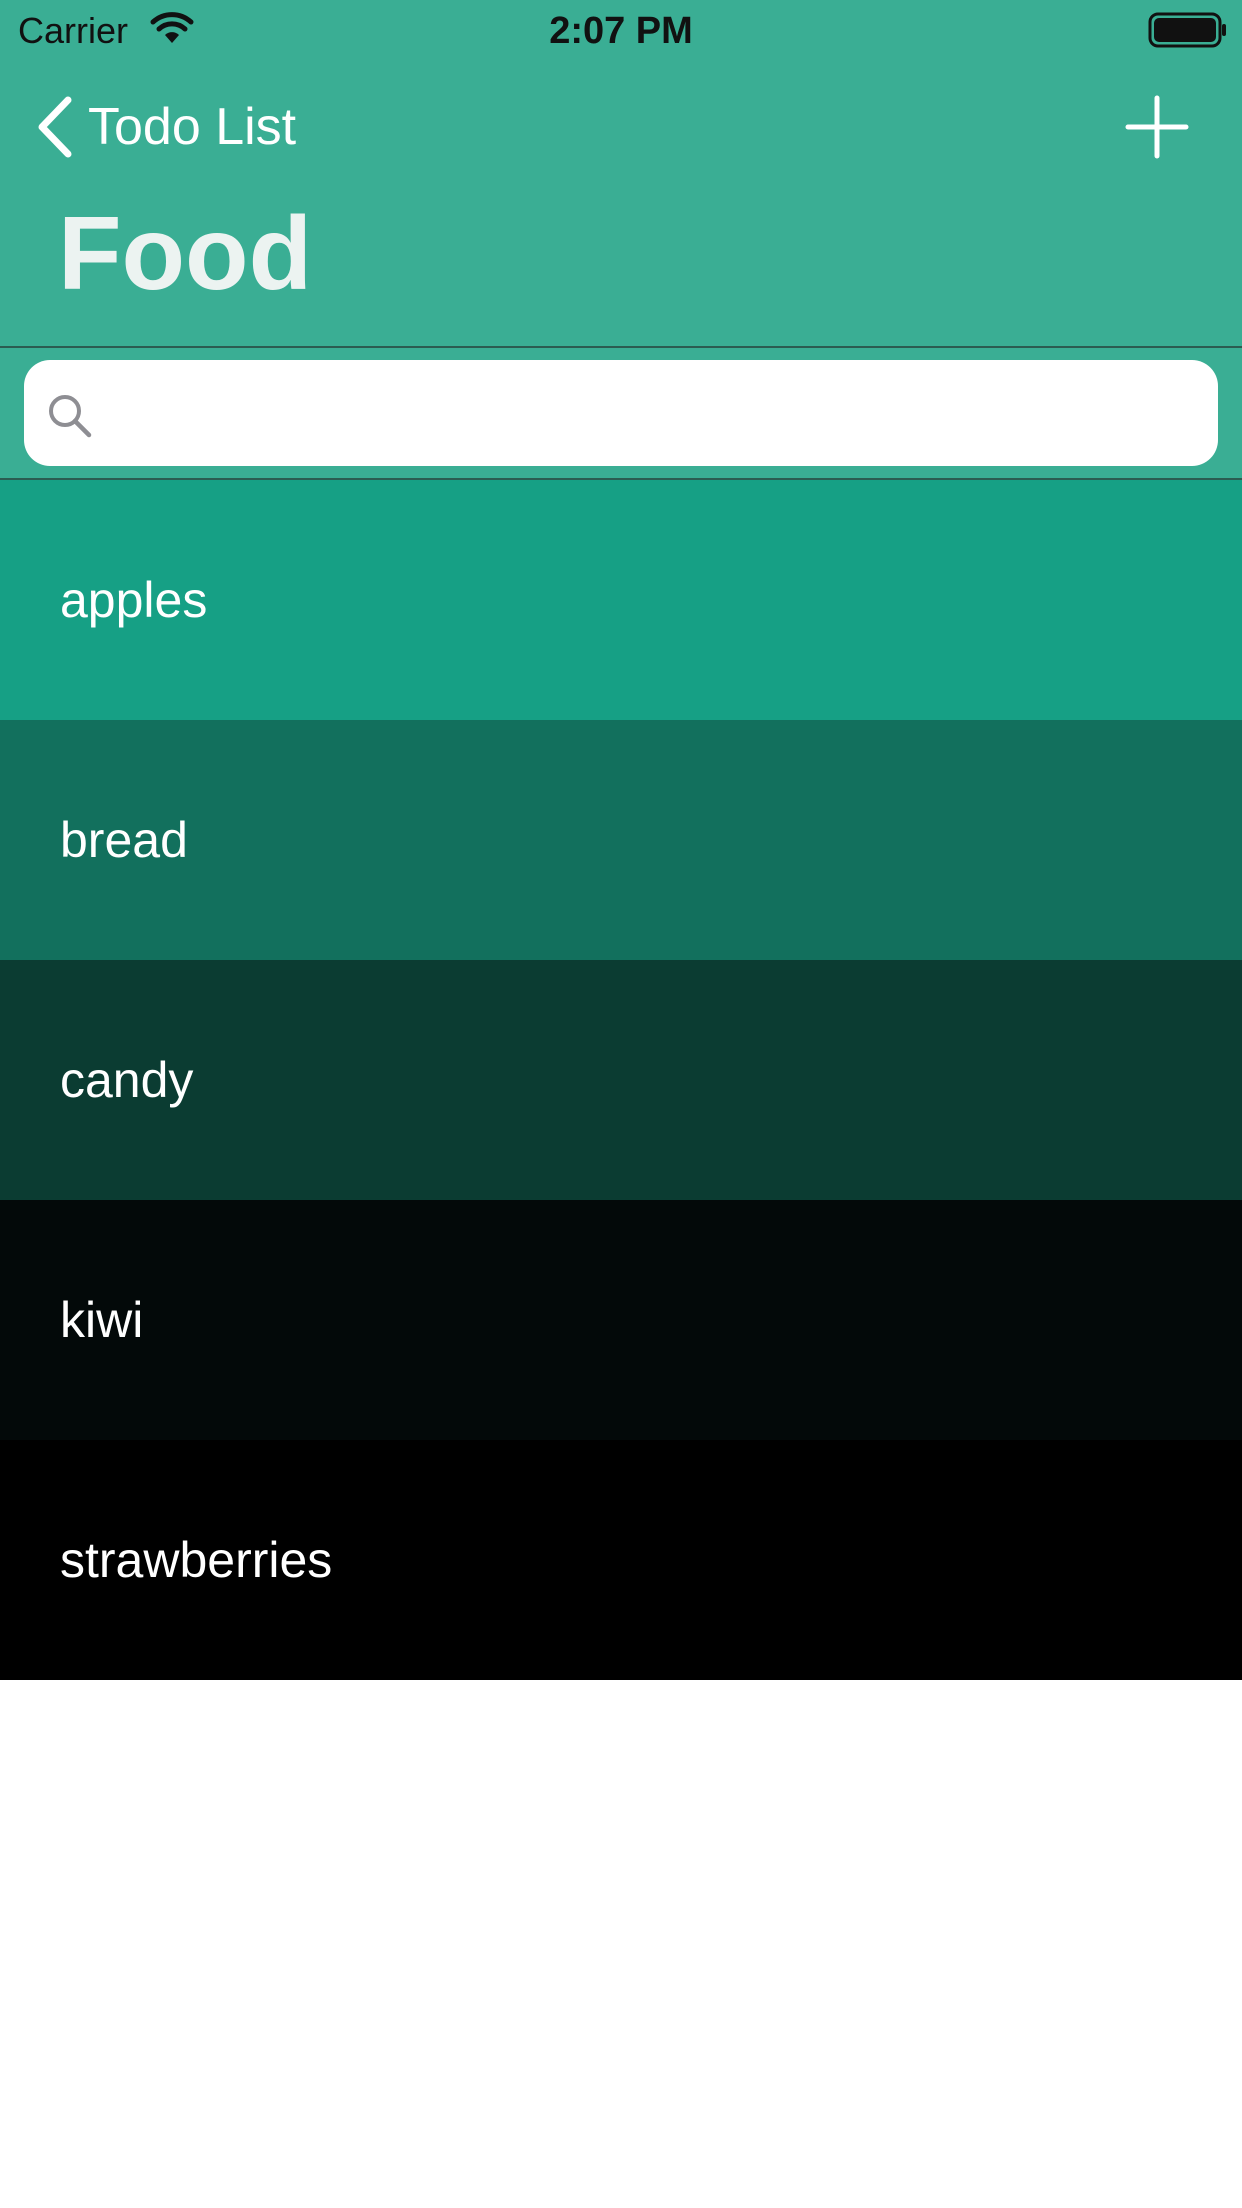 The width and height of the screenshot is (1242, 2208). I want to click on todo-item-label: bread, so click(124, 840).